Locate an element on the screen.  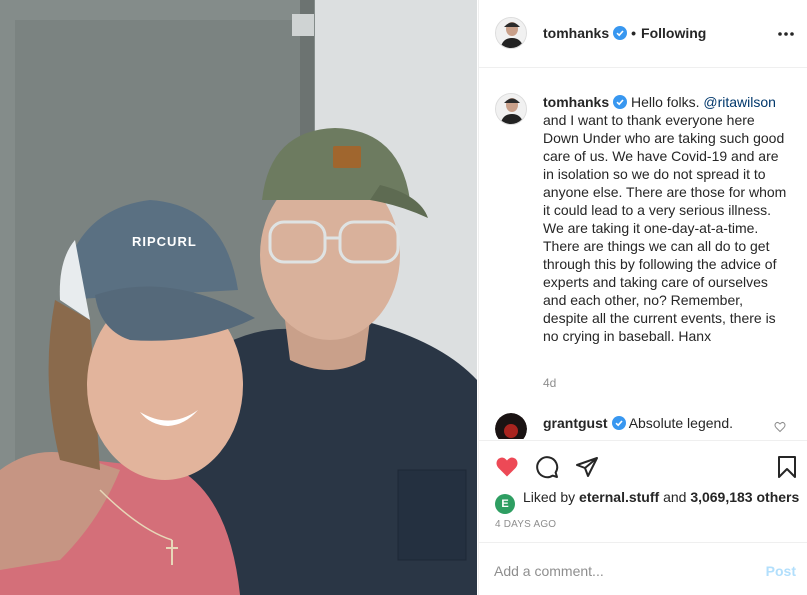
comment-like-heart-icon is located at coordinates (780, 427).